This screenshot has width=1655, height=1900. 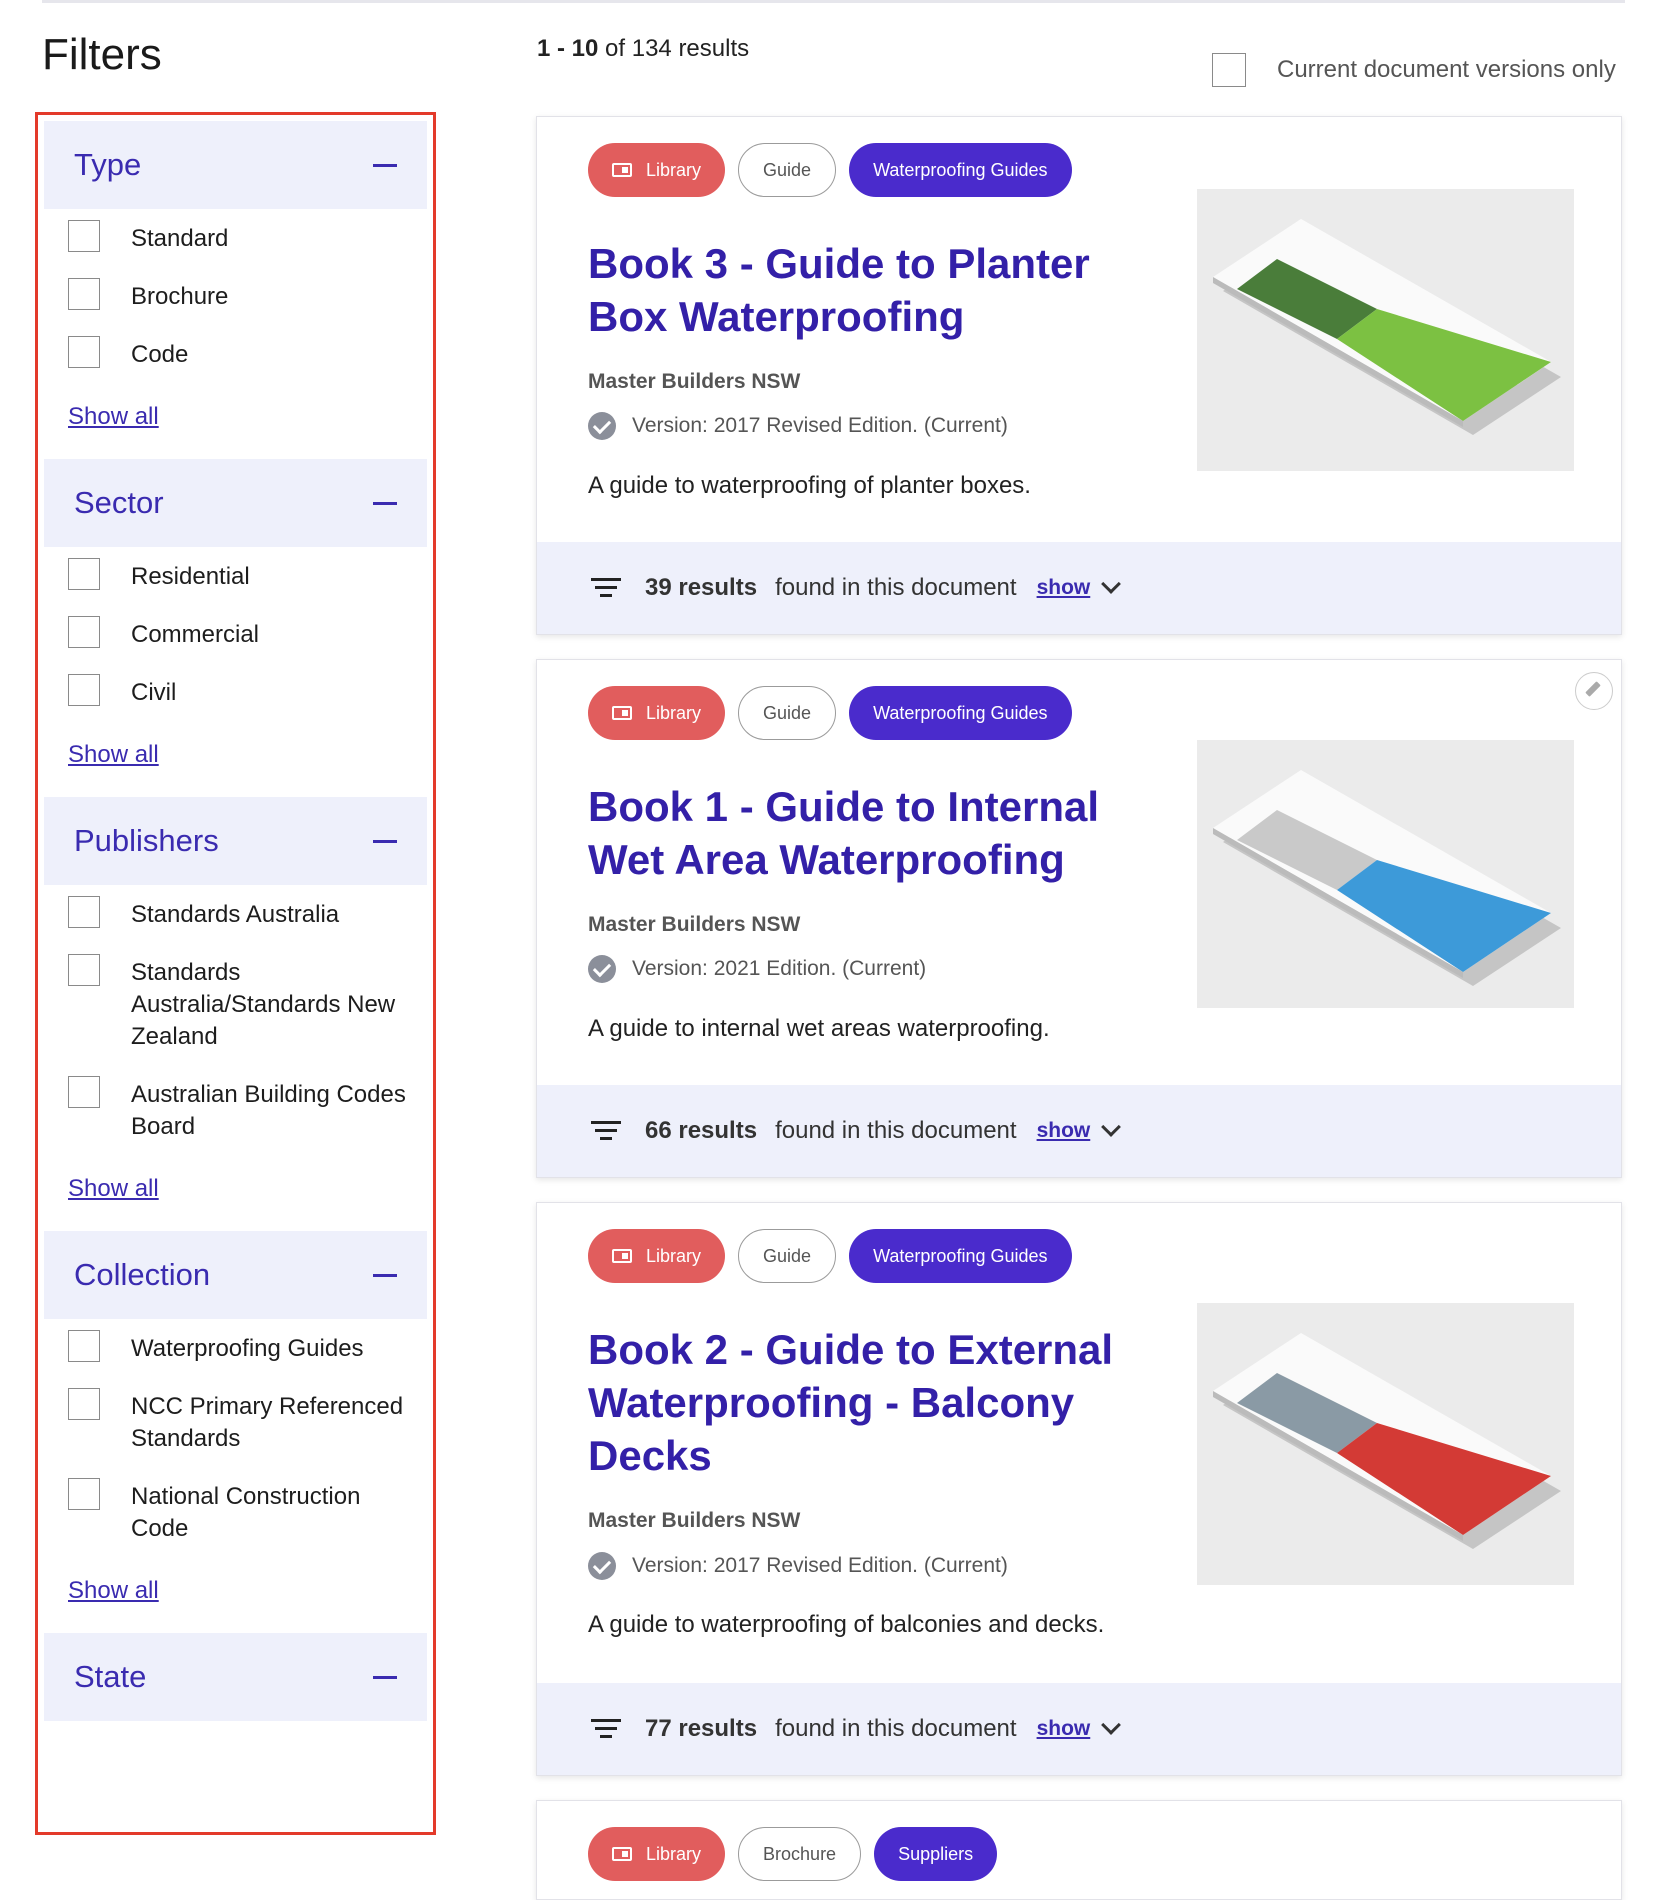 I want to click on filter-option: Brochure, so click(x=247, y=295).